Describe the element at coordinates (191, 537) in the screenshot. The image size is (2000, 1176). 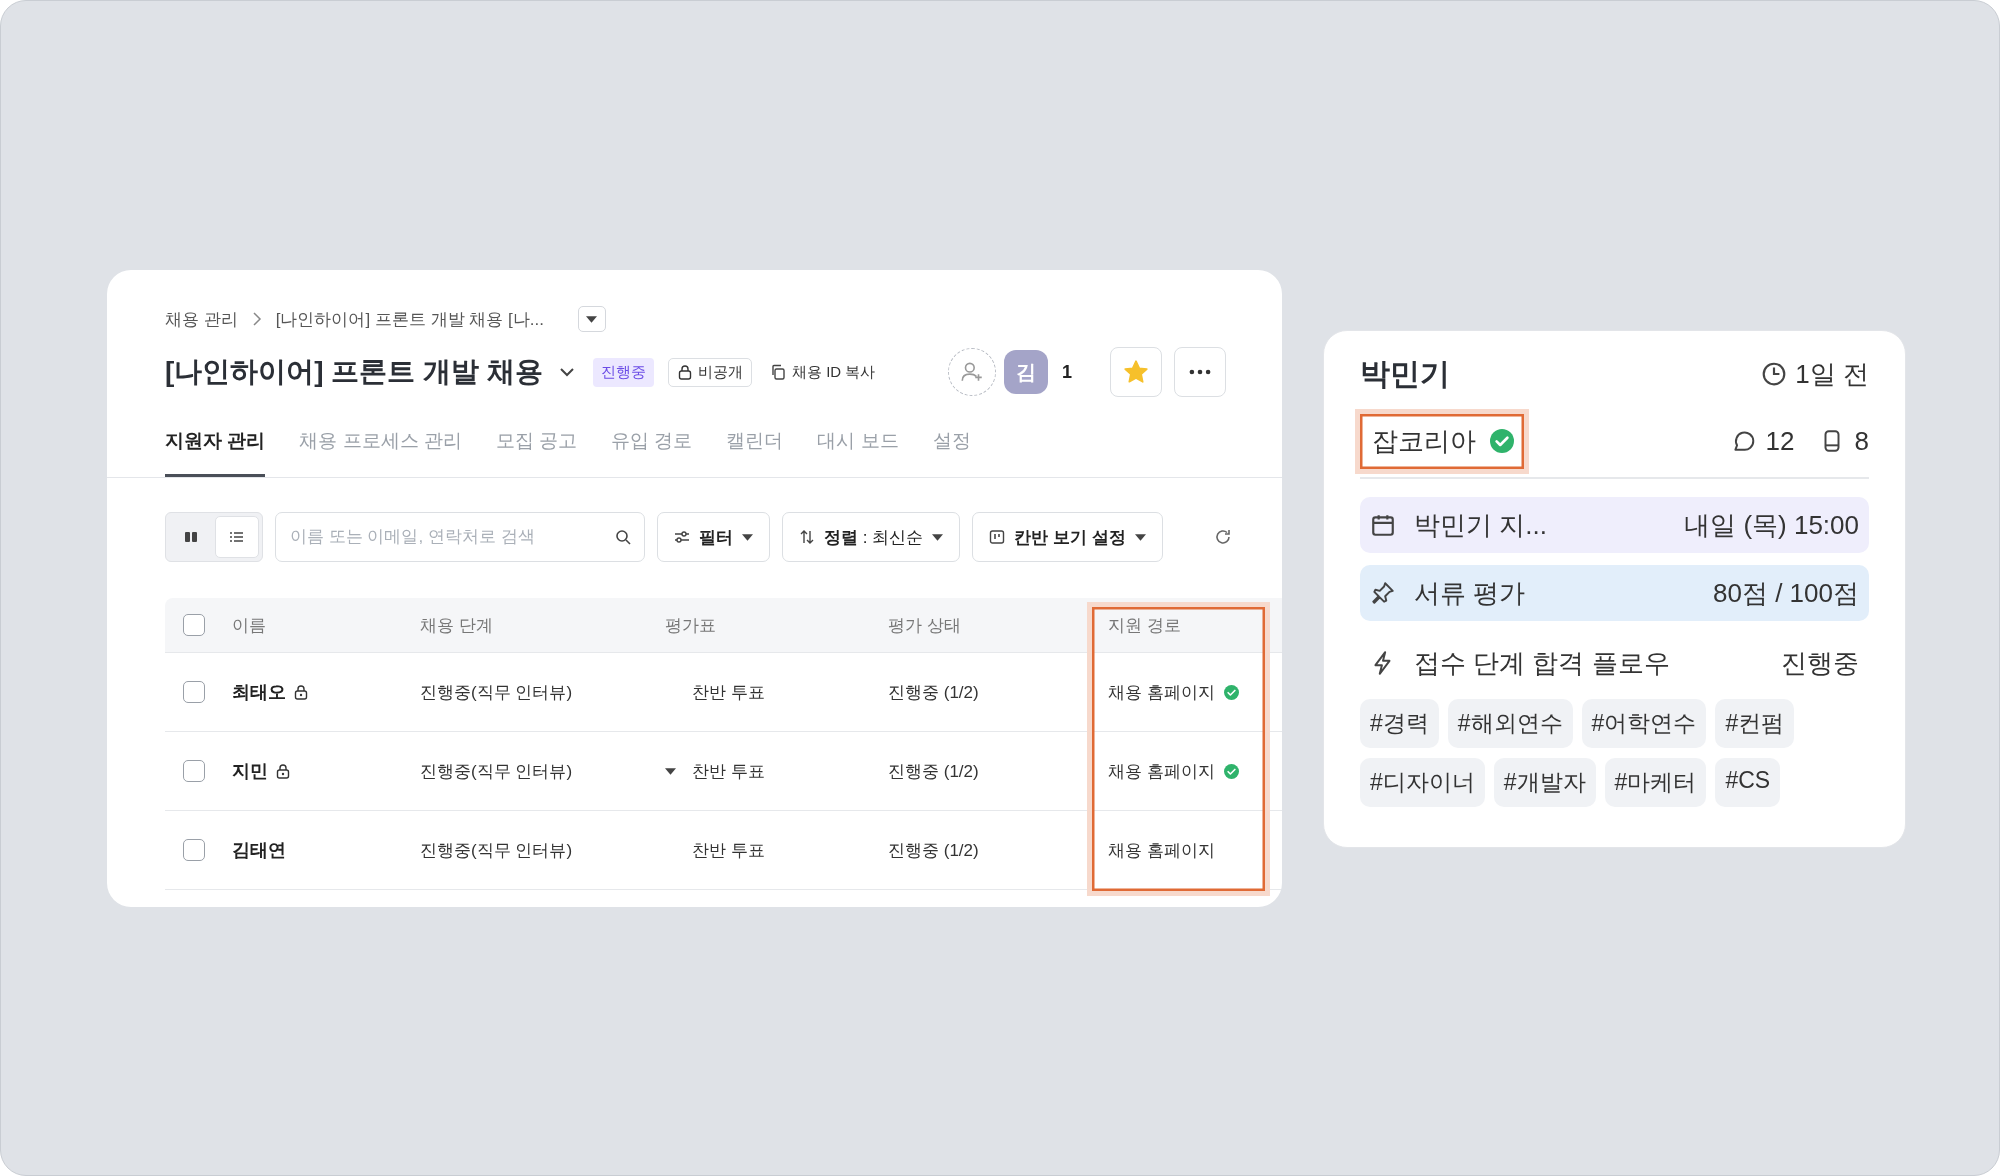
I see `columns-icon` at that location.